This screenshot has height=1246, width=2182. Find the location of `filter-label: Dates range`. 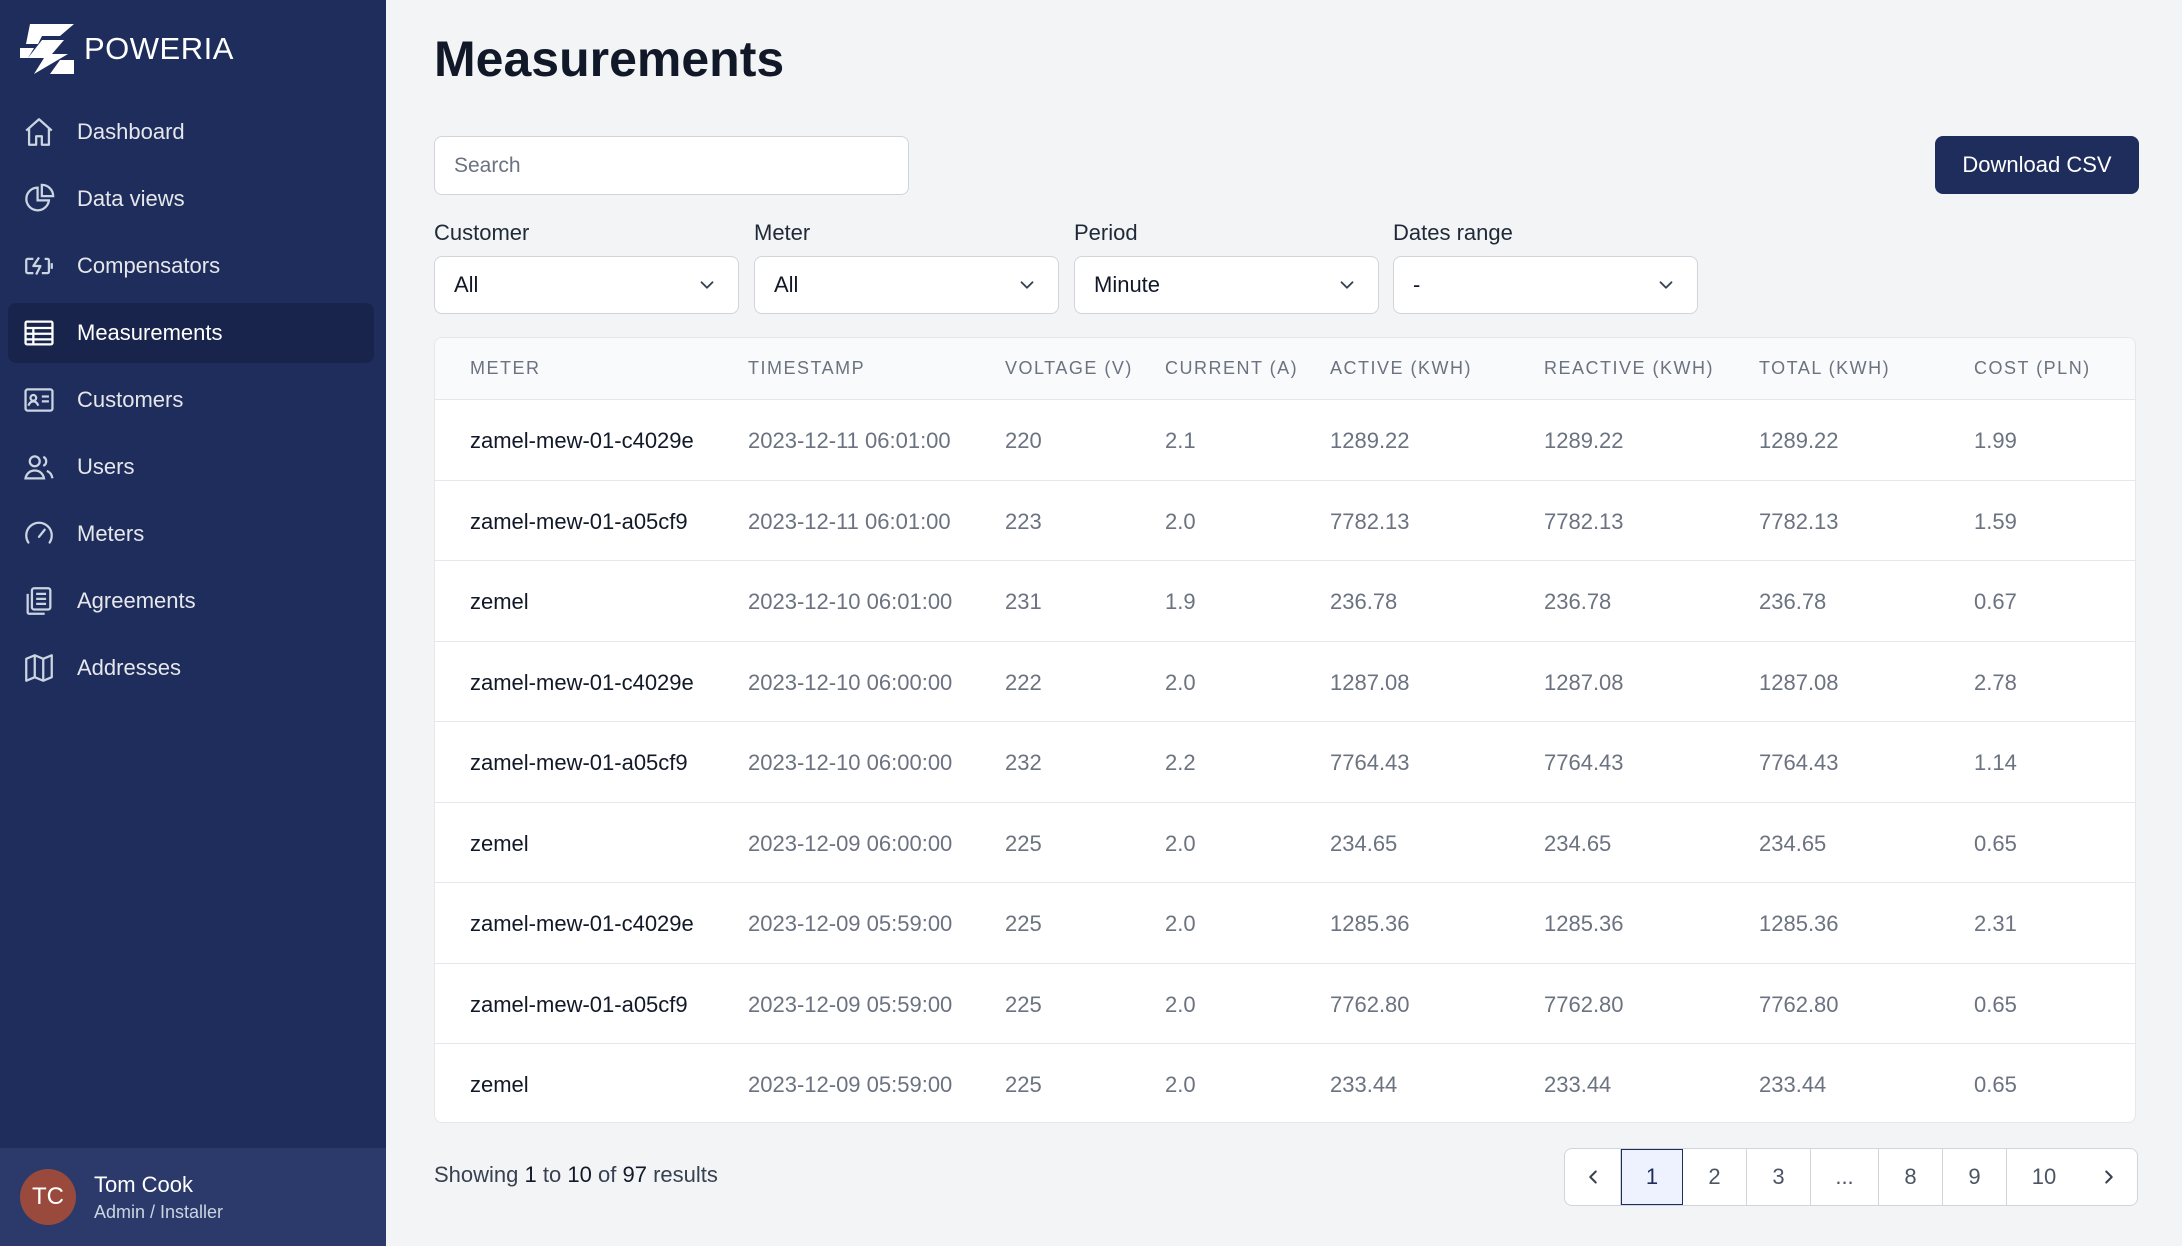

filter-label: Dates range is located at coordinates (1453, 232).